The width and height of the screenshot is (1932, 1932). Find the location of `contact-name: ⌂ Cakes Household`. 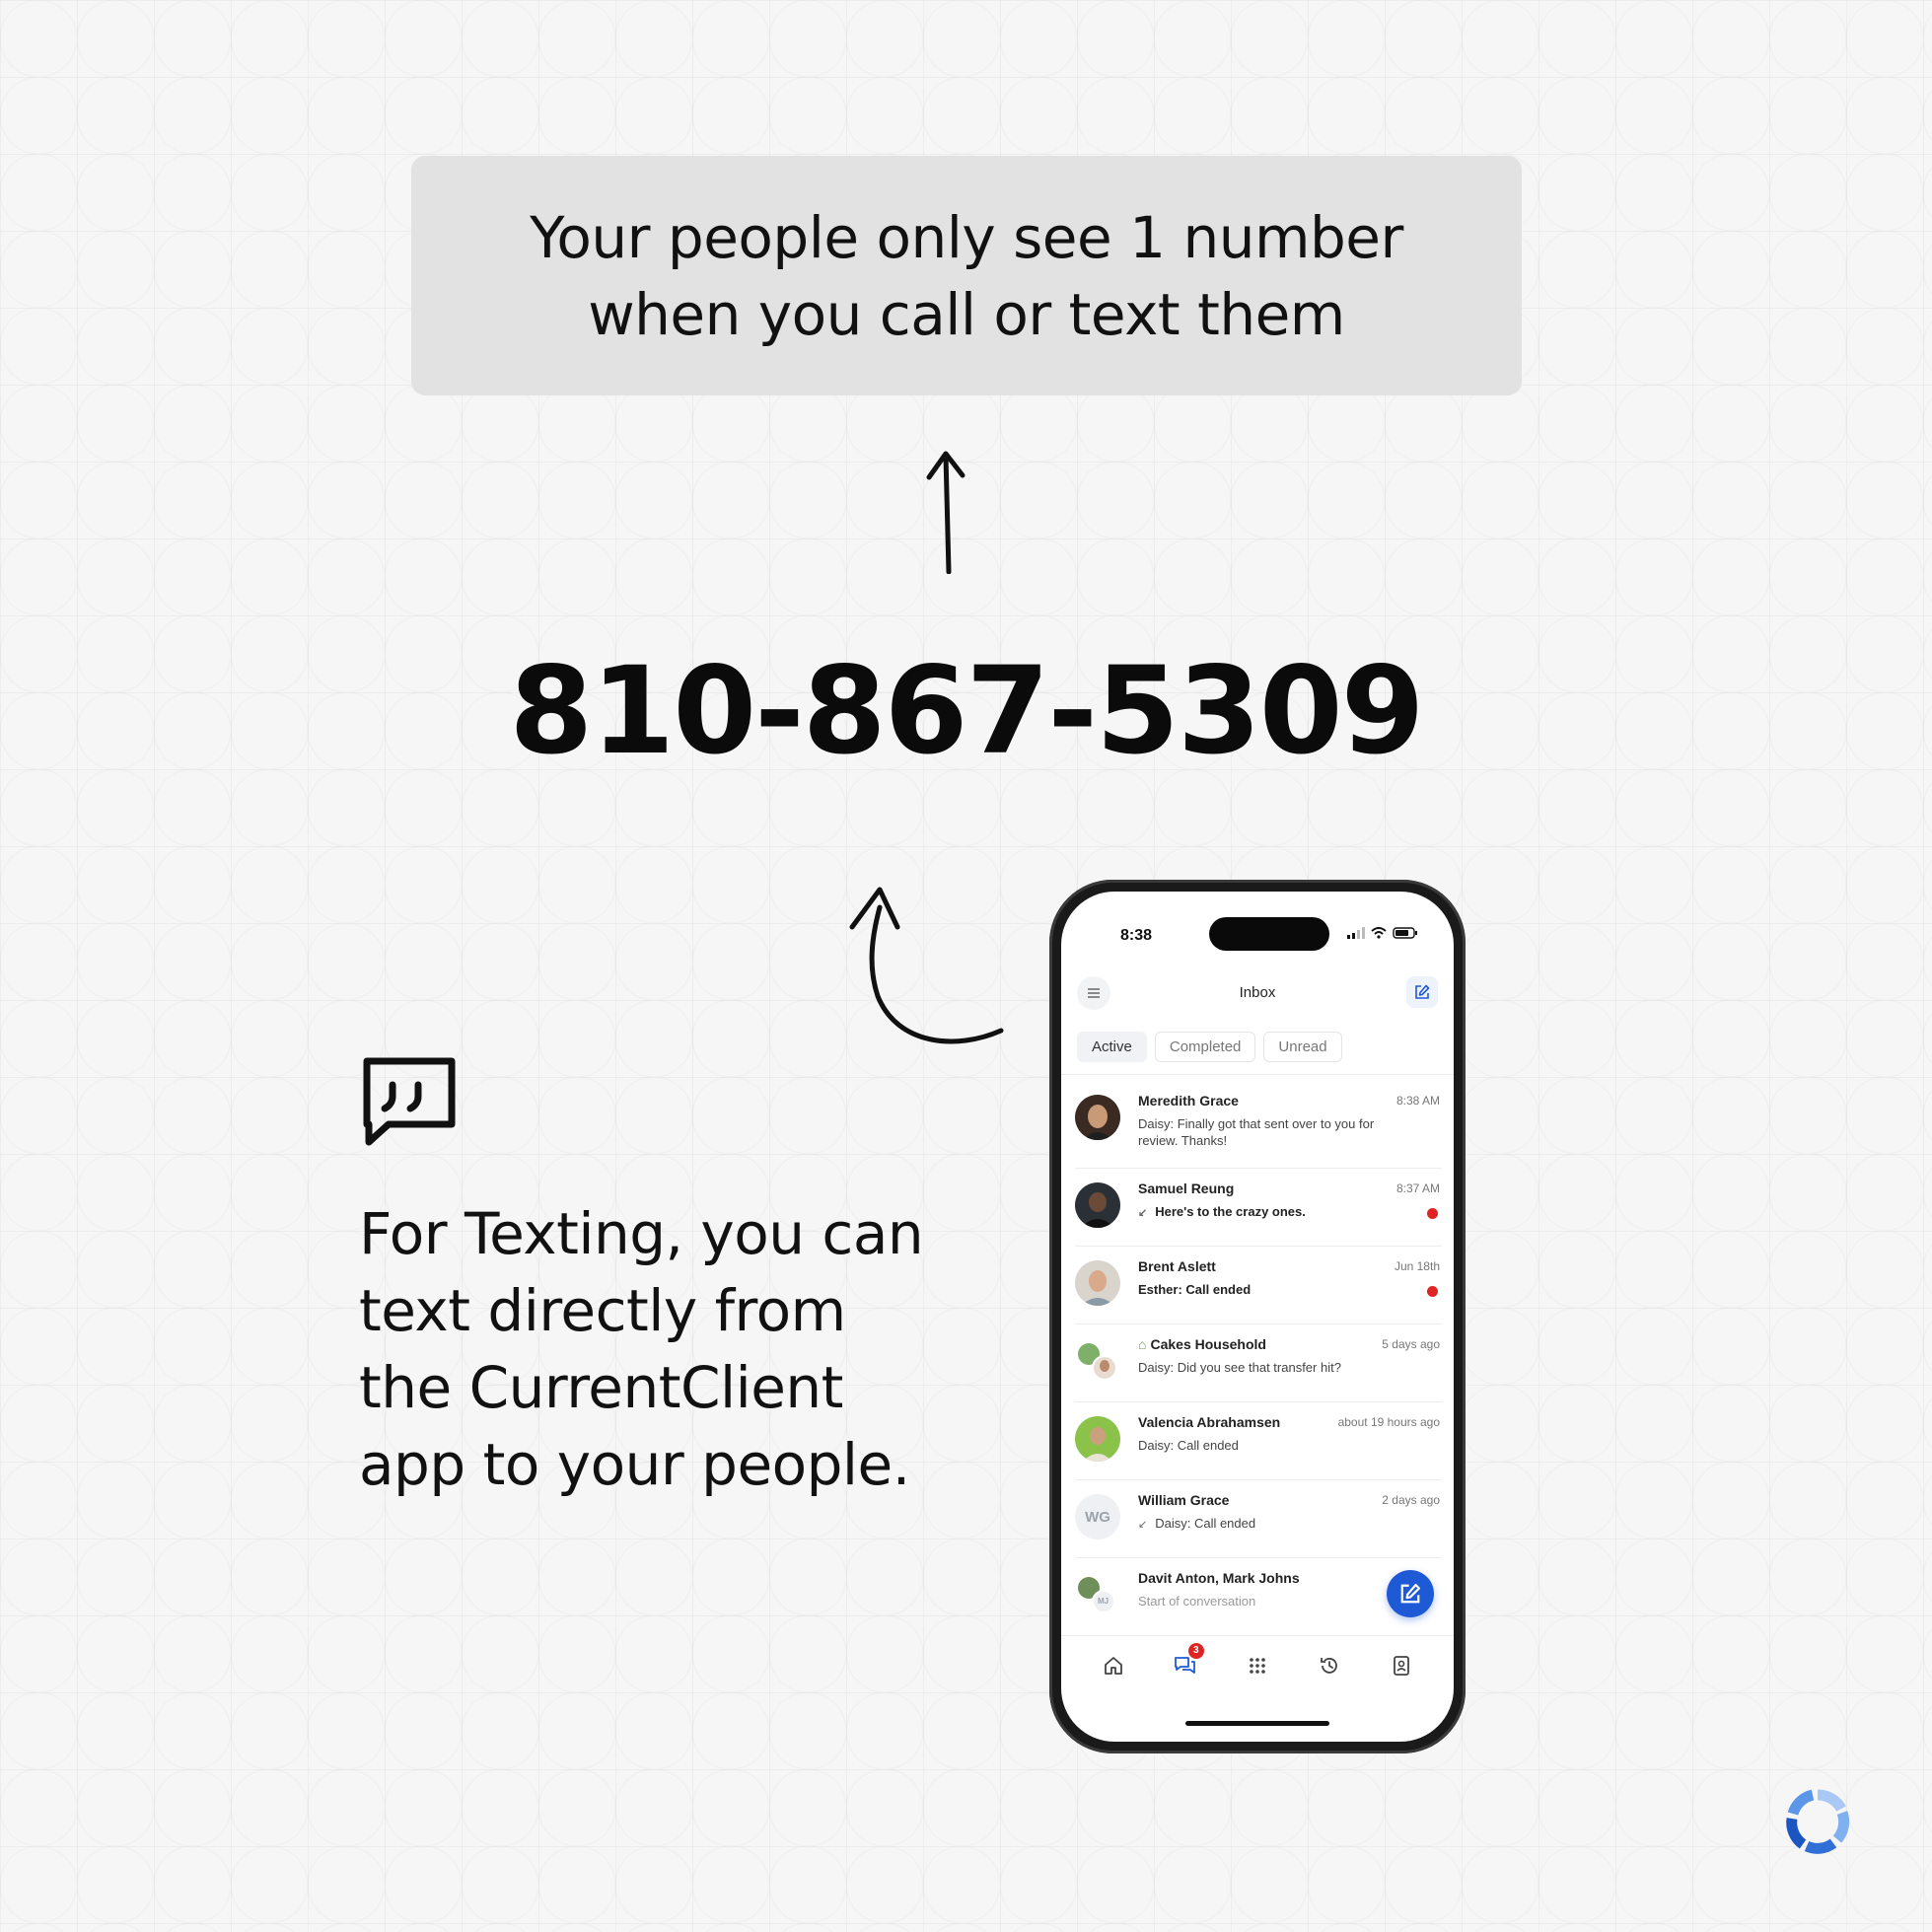

contact-name: ⌂ Cakes Household is located at coordinates (1202, 1344).